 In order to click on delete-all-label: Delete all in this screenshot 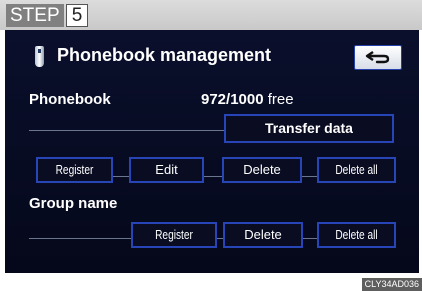, I will do `click(356, 169)`.